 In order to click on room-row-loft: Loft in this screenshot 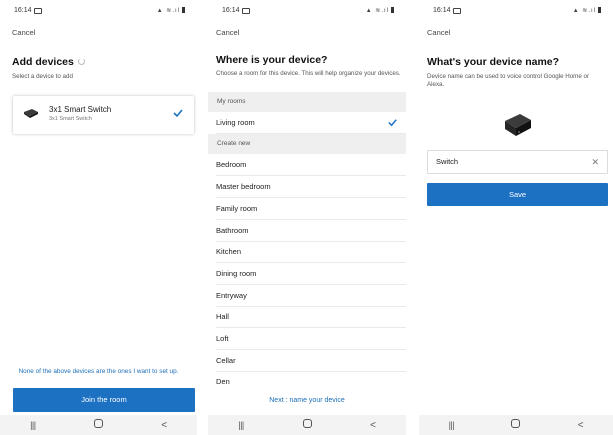, I will do `click(311, 339)`.